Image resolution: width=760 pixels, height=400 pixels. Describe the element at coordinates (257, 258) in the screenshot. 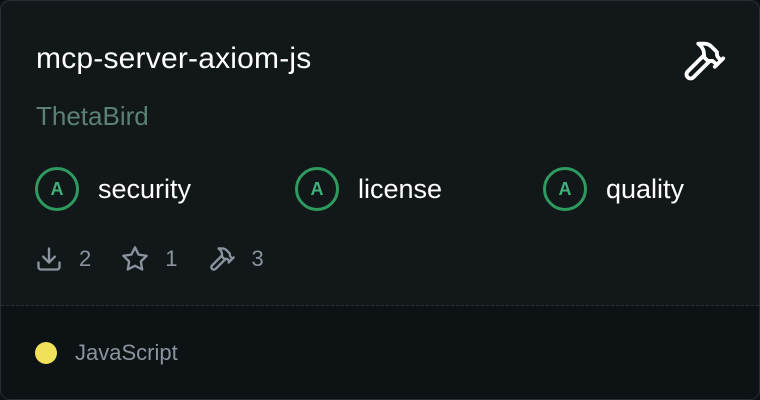

I see `tools-count: 3` at that location.